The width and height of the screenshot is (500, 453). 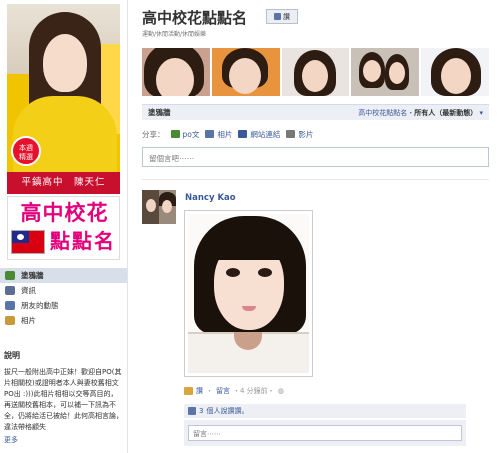 What do you see at coordinates (10, 305) in the screenshot?
I see `friends-icon` at bounding box center [10, 305].